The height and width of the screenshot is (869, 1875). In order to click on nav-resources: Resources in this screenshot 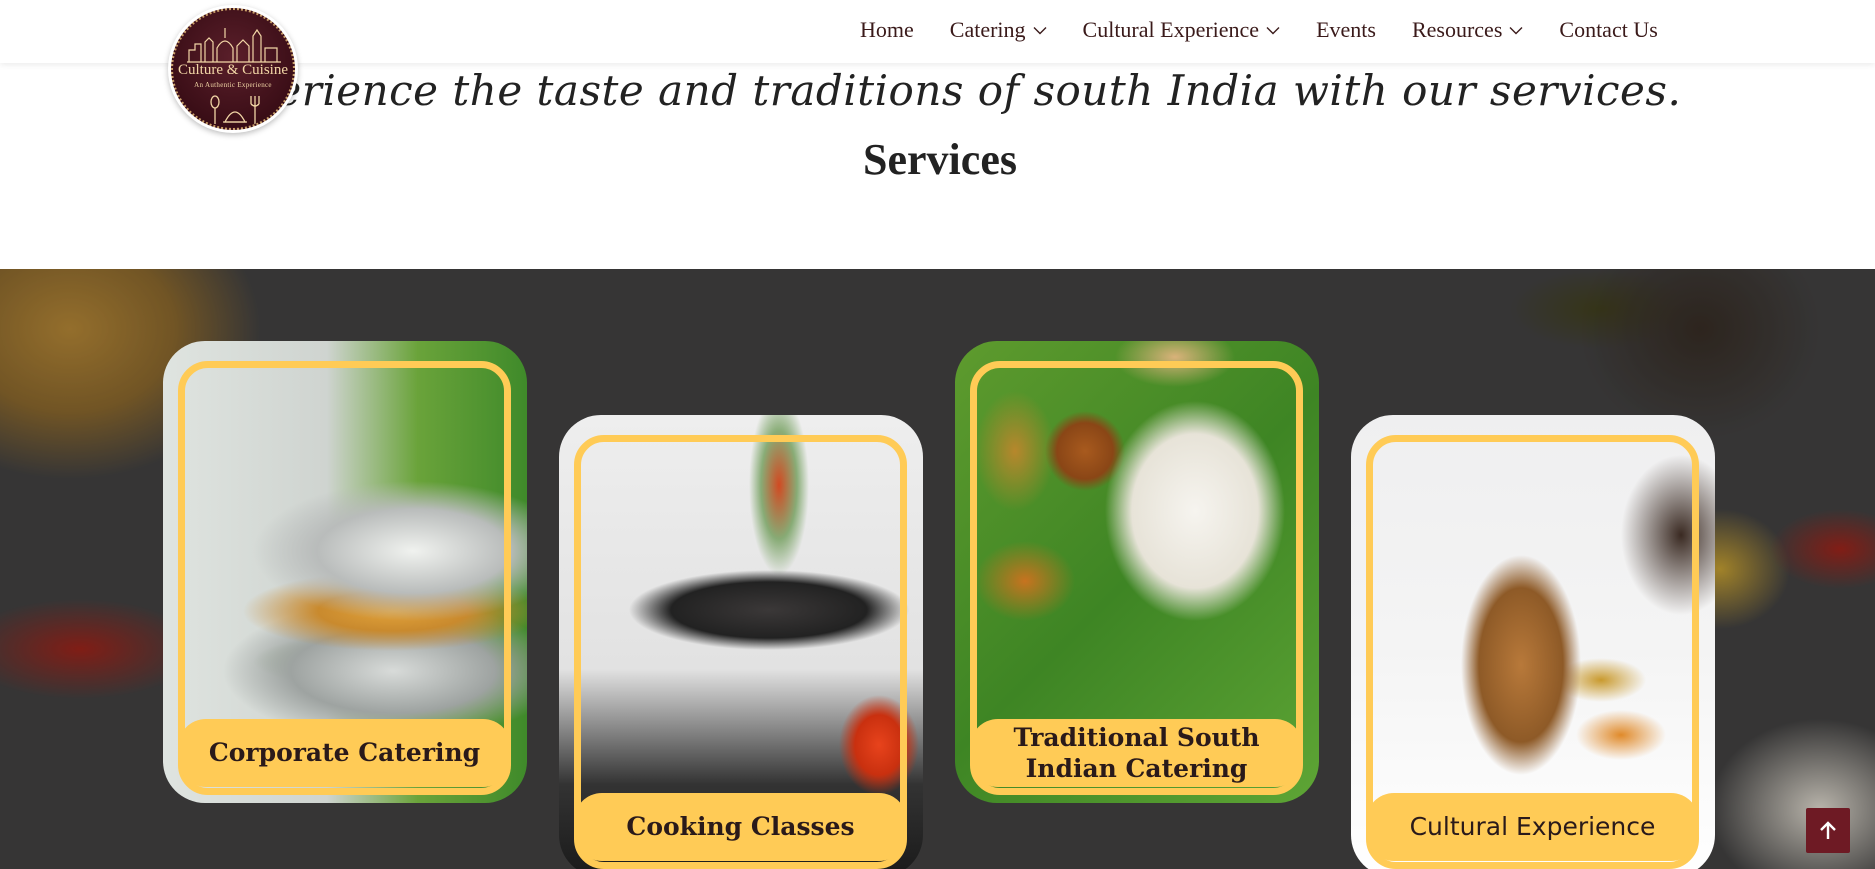, I will do `click(1467, 30)`.